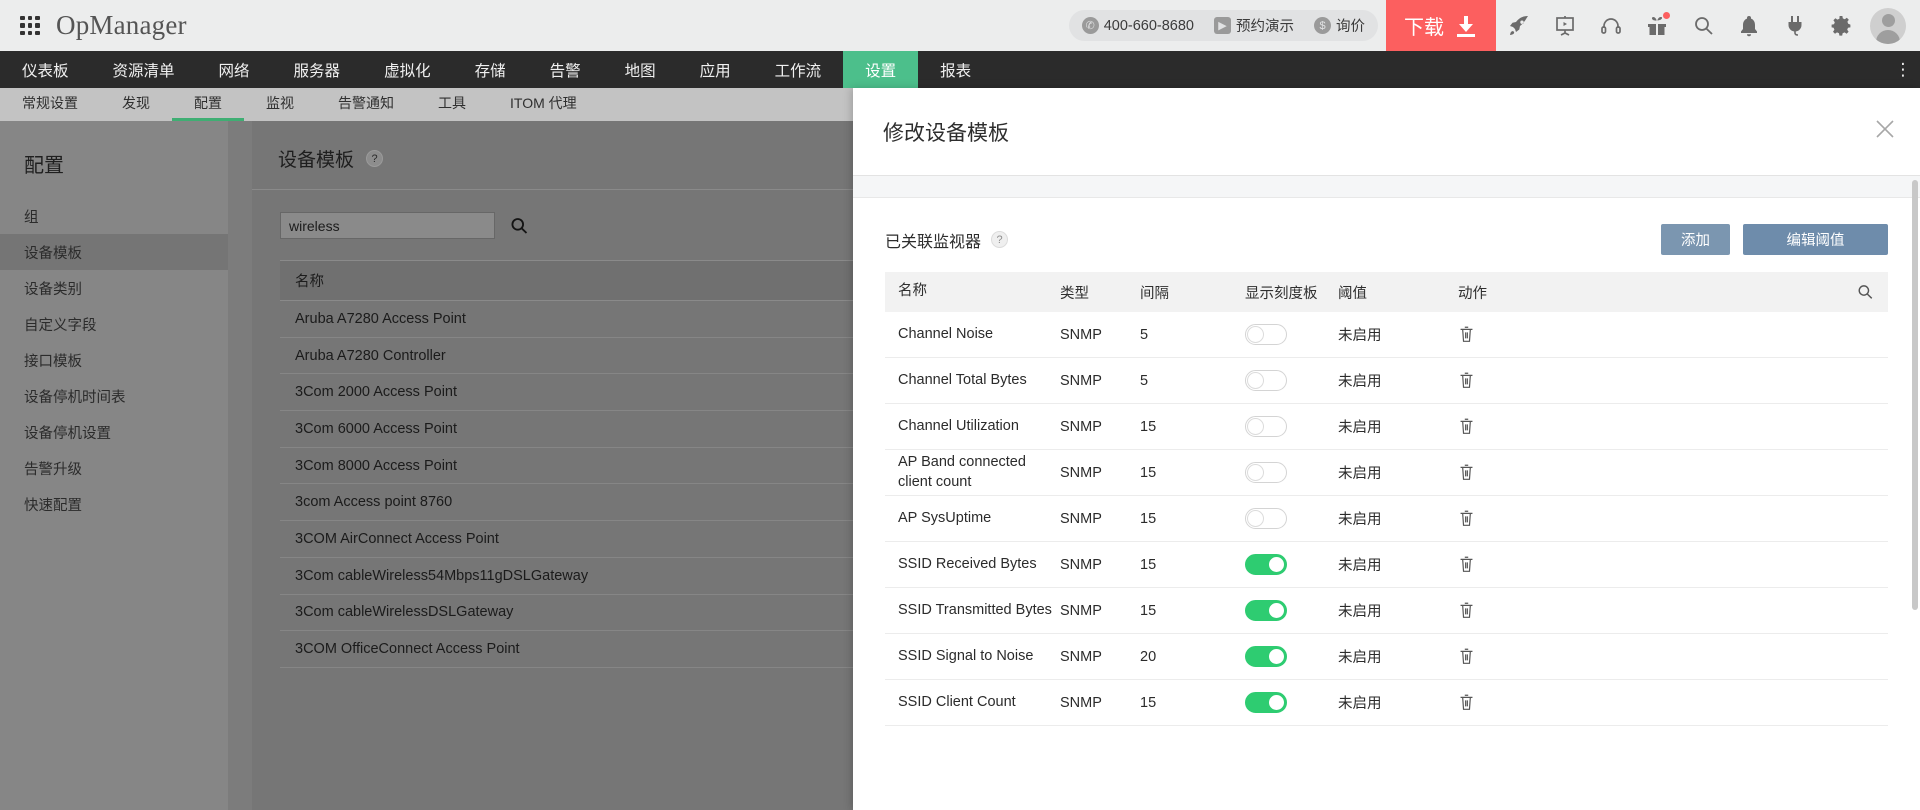 This screenshot has height=810, width=1920. Describe the element at coordinates (1398, 292) in the screenshot. I see `column-header-threshold: 阈值` at that location.